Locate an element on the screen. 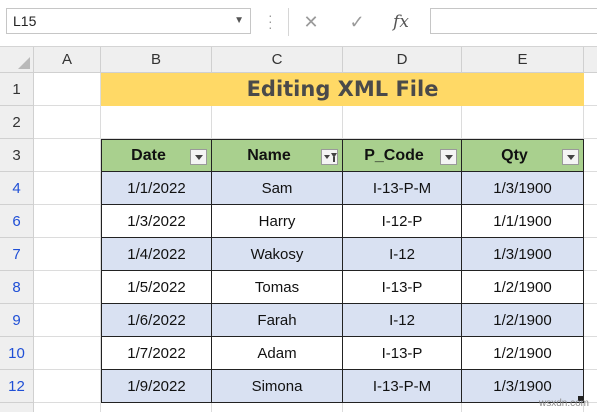 Image resolution: width=597 pixels, height=412 pixels. row-header-3: 3 is located at coordinates (17, 155).